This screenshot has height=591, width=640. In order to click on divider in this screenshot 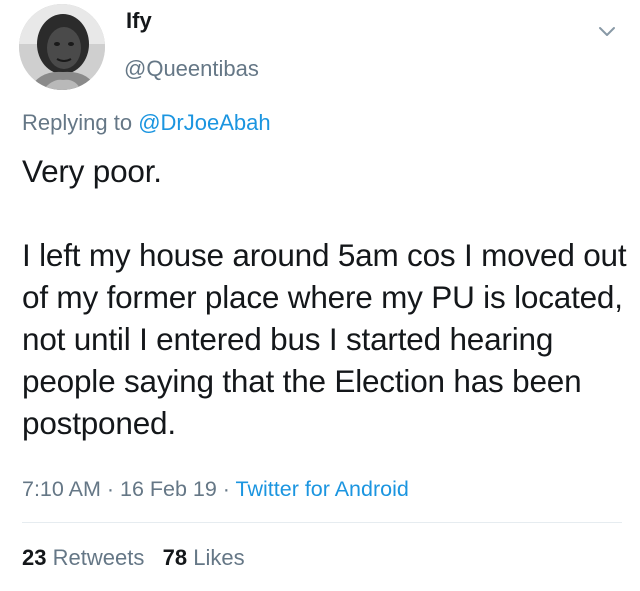, I will do `click(322, 522)`.